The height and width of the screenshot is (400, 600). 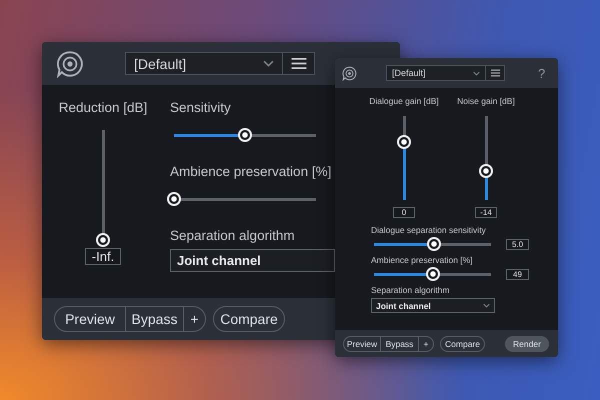 I want to click on value-field: 49, so click(x=517, y=274).